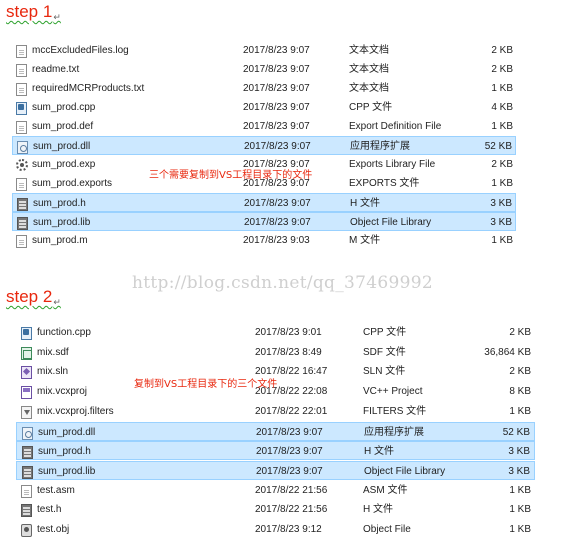 This screenshot has height=547, width=565. Describe the element at coordinates (26, 530) in the screenshot. I see `obj-file-icon` at that location.